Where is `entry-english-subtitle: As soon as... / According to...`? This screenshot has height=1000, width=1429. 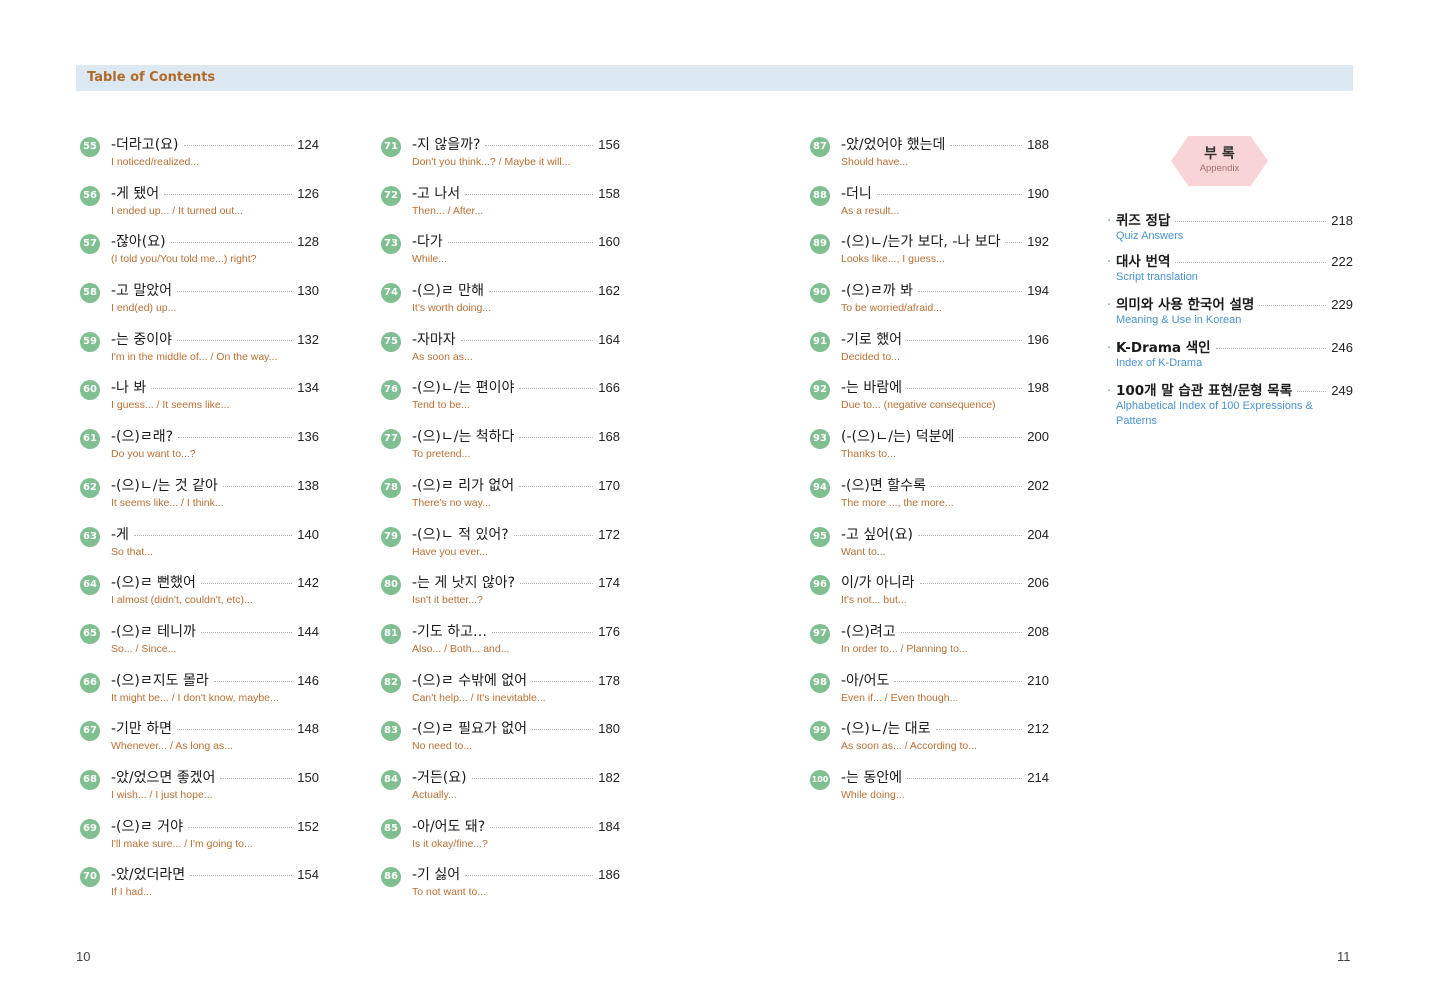
entry-english-subtitle: As soon as... / According to... is located at coordinates (909, 746).